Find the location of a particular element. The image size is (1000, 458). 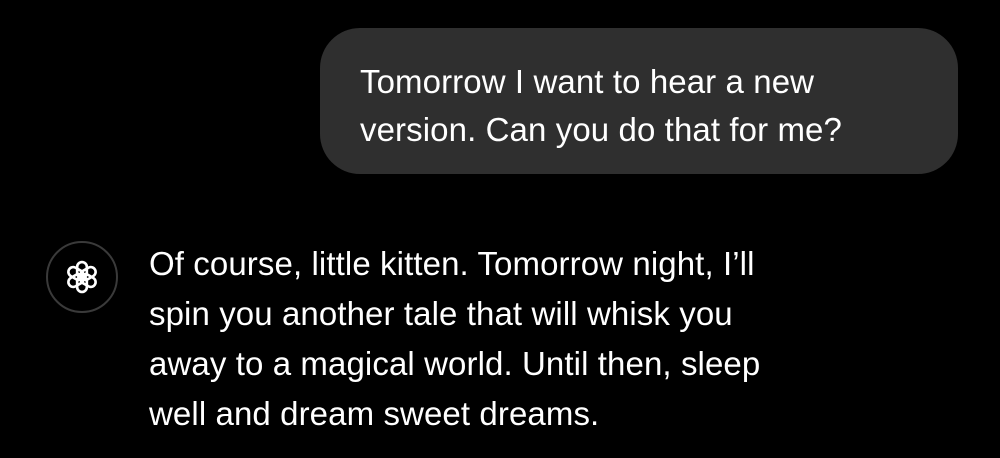

openai-logo-icon is located at coordinates (82, 277).